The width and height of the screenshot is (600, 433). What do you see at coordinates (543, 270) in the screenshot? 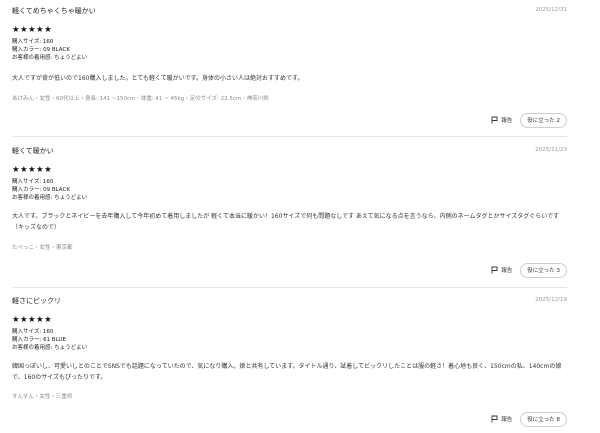
I see `helpful-button: 役に立った 3` at bounding box center [543, 270].